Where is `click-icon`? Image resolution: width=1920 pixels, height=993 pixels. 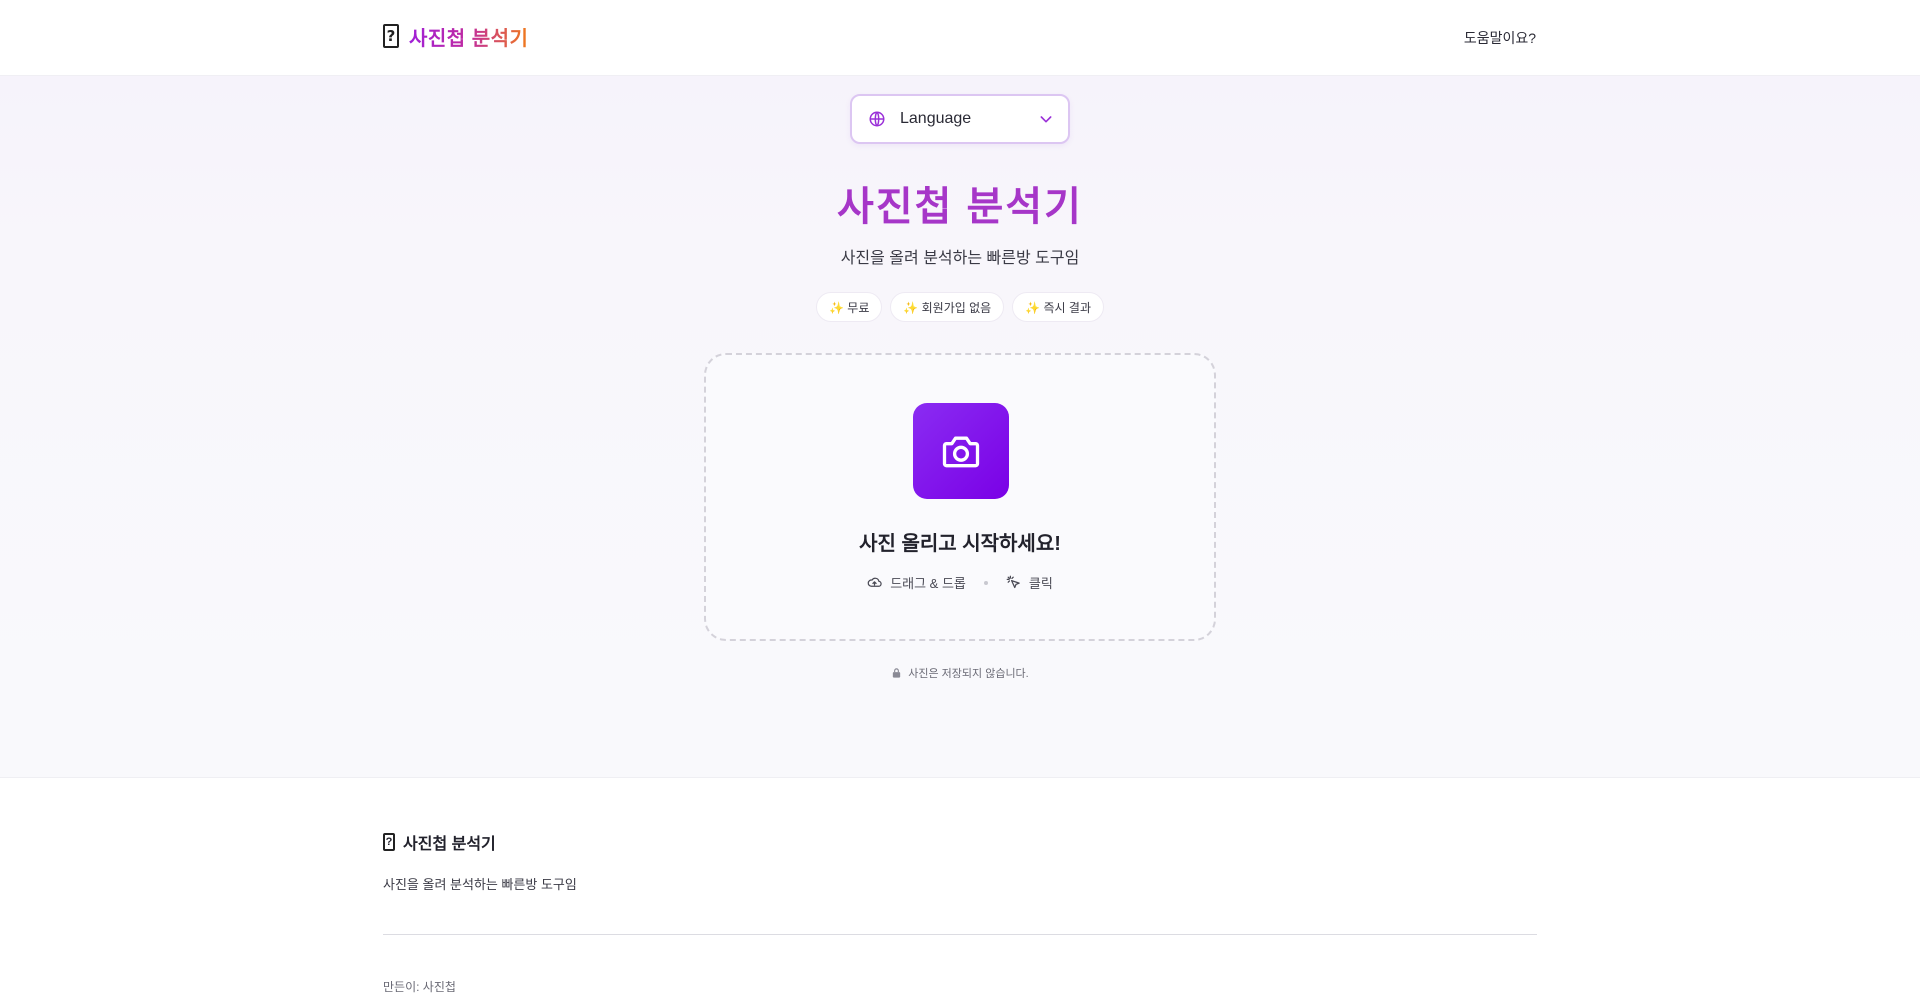
click-icon is located at coordinates (1013, 582).